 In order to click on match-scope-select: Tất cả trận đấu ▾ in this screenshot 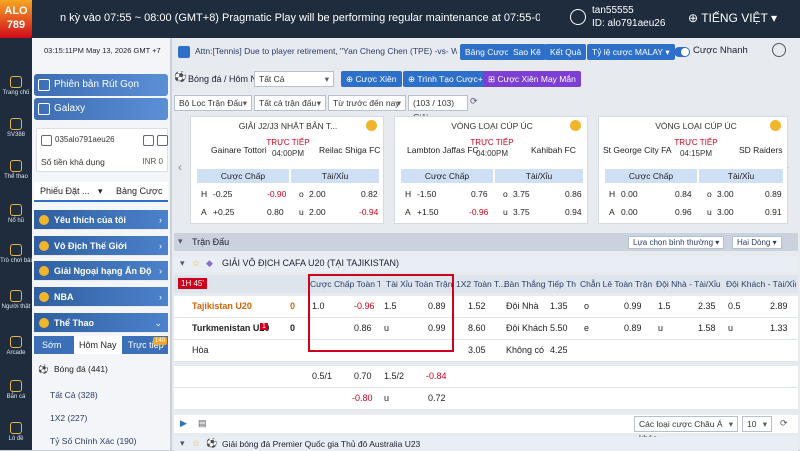, I will do `click(290, 103)`.